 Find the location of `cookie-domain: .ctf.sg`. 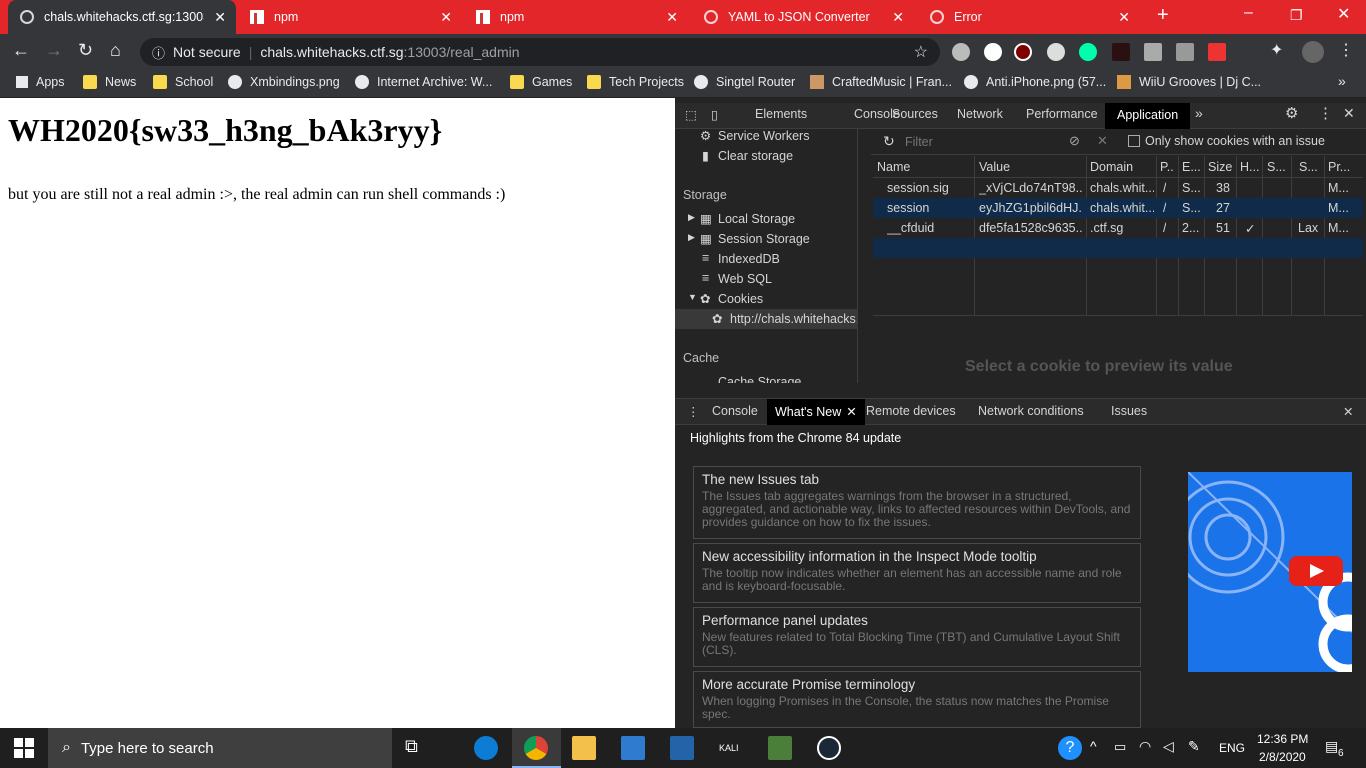

cookie-domain: .ctf.sg is located at coordinates (1122, 228).